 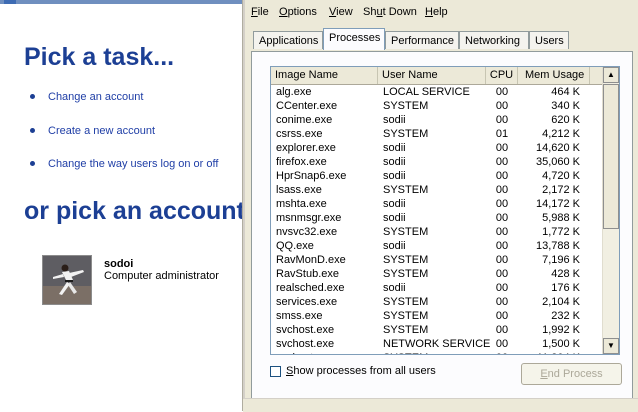 What do you see at coordinates (437, 176) in the screenshot?
I see `process-row: HprSnap6.exe sodii 00 4,720 K` at bounding box center [437, 176].